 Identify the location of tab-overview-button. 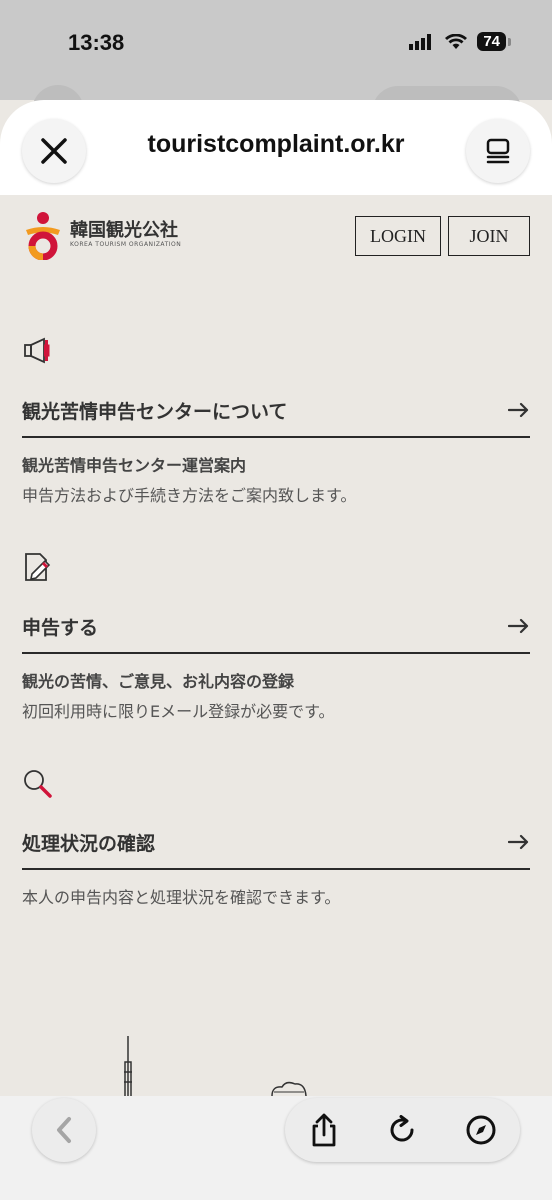
(498, 151).